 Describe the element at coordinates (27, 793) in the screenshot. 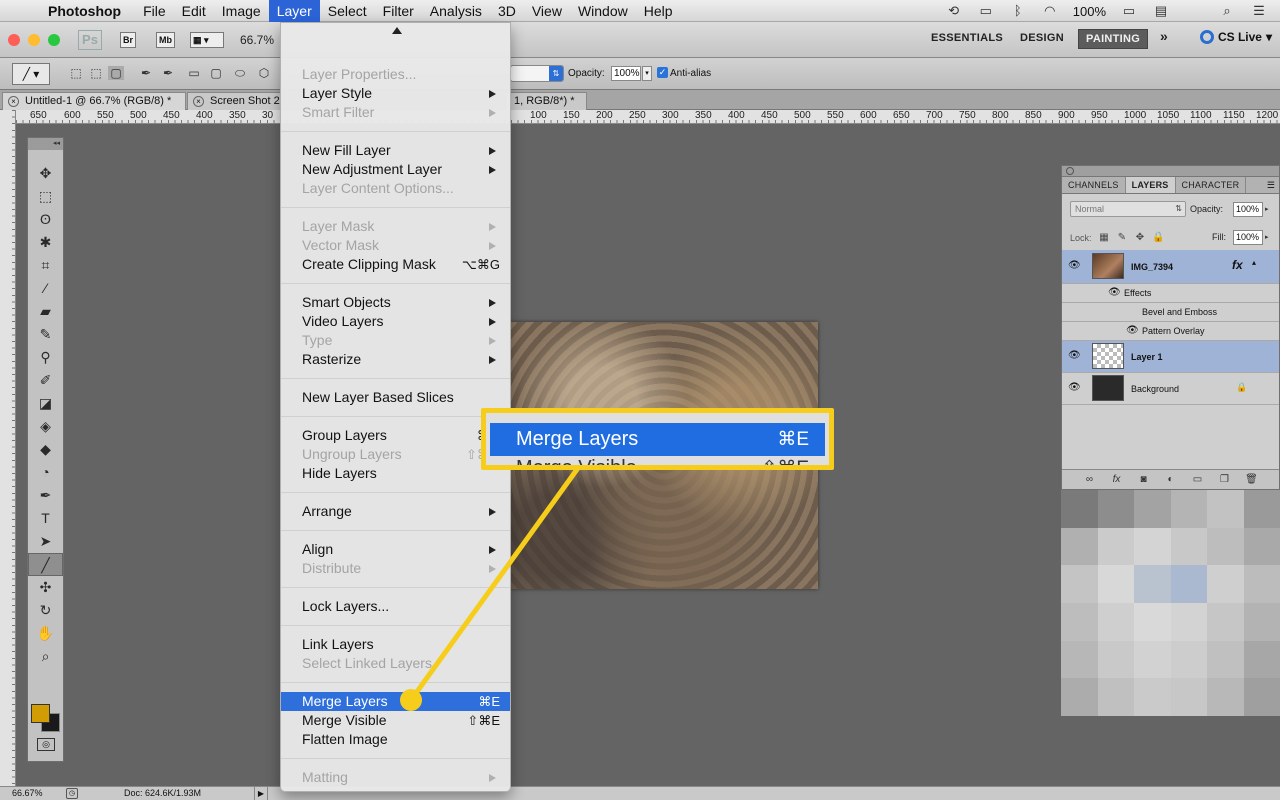

I see `status-zoom: 66.67%` at that location.